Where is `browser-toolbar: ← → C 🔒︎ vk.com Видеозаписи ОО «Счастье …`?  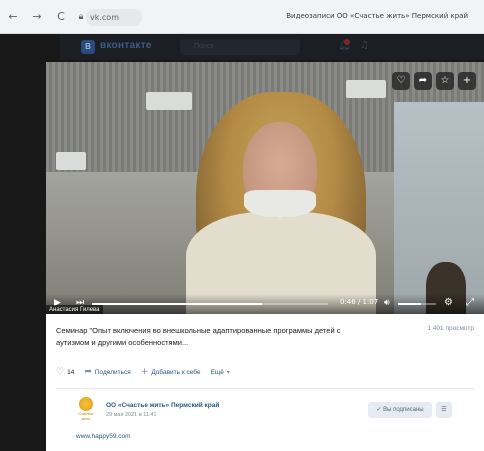
browser-toolbar: ← → C 🔒︎ vk.com Видеозаписи ОО «Счастье … is located at coordinates (242, 17).